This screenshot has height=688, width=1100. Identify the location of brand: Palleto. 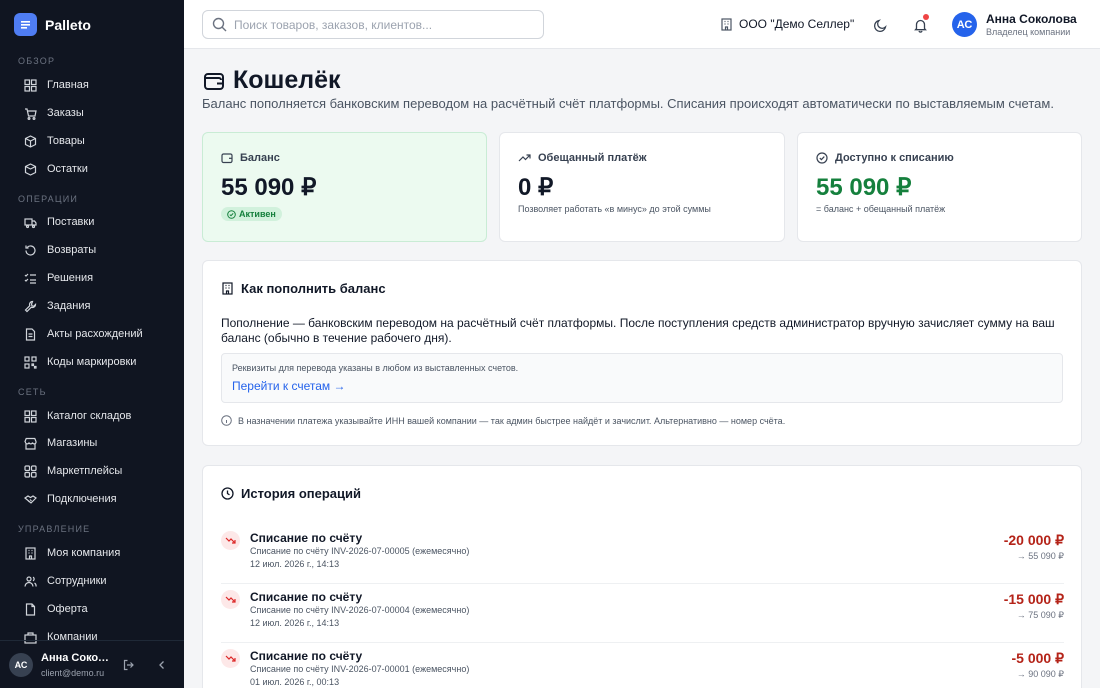
(52, 24).